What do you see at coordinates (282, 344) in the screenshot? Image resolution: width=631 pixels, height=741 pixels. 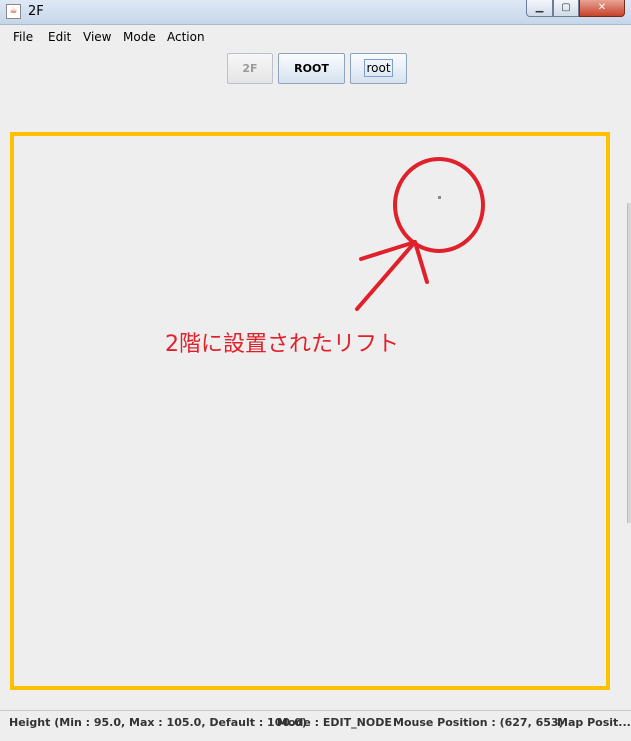 I see `annotation-label: 2階に設置されたリフト` at bounding box center [282, 344].